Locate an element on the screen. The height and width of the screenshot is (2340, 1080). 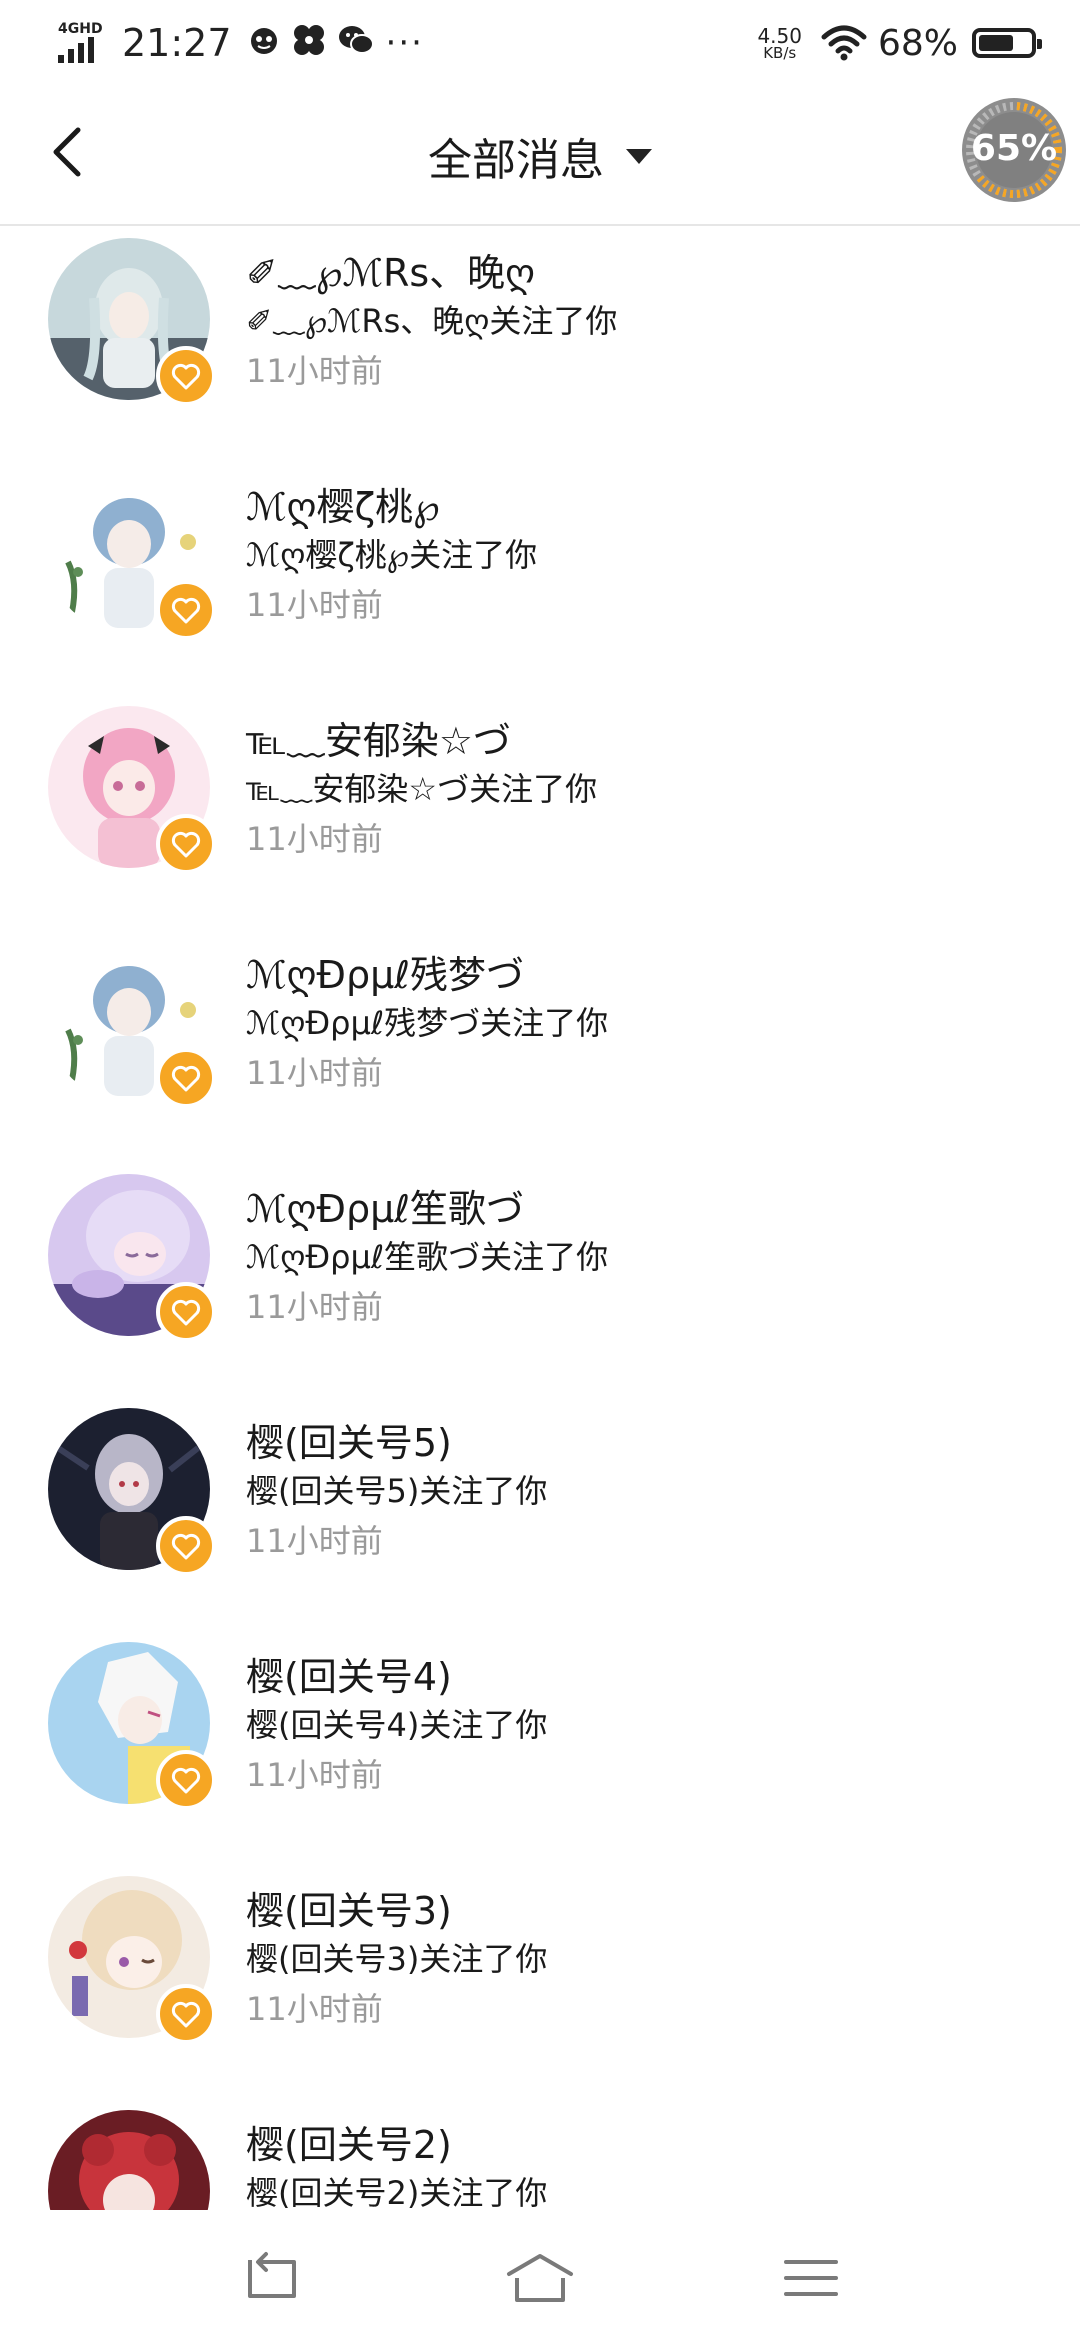
wechat-icon is located at coordinates (356, 43).